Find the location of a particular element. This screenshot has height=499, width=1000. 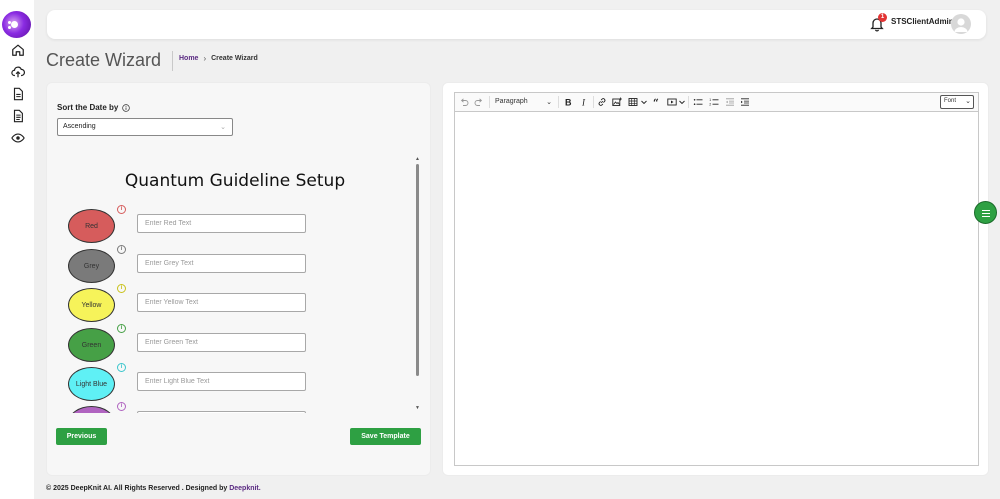

media-embed-icon is located at coordinates (672, 102).